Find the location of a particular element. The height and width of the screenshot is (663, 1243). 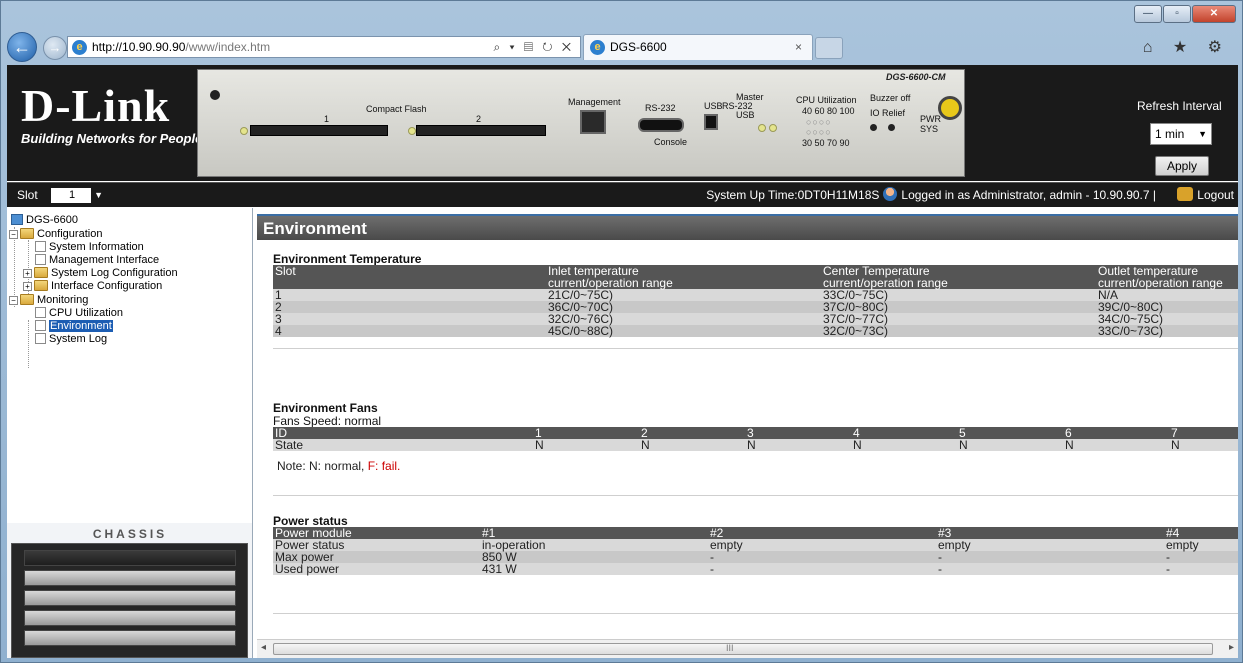

tree-item-system-information: System Information is located at coordinates (89, 247).